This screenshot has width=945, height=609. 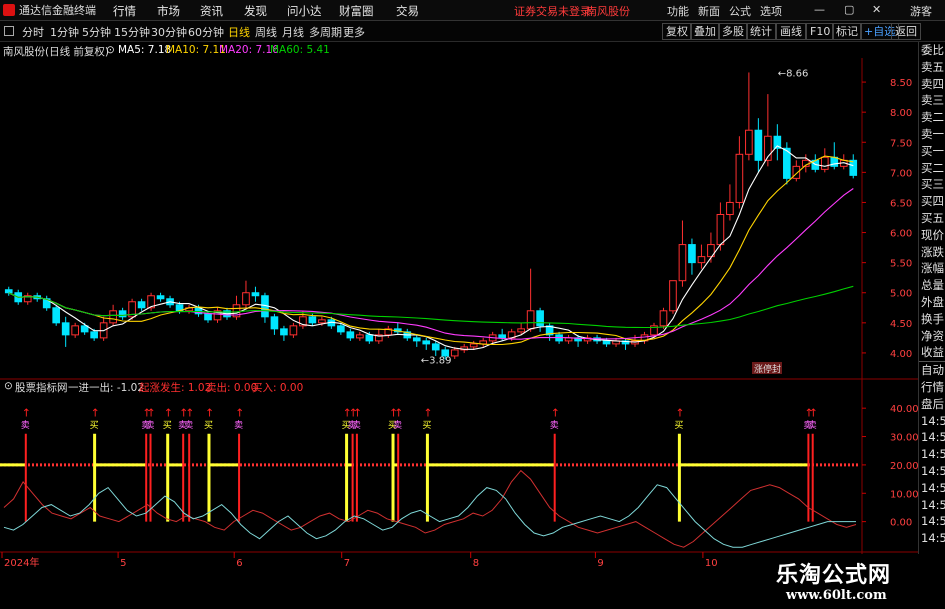 What do you see at coordinates (33, 32) in the screenshot?
I see `tab-intraday: 分时` at bounding box center [33, 32].